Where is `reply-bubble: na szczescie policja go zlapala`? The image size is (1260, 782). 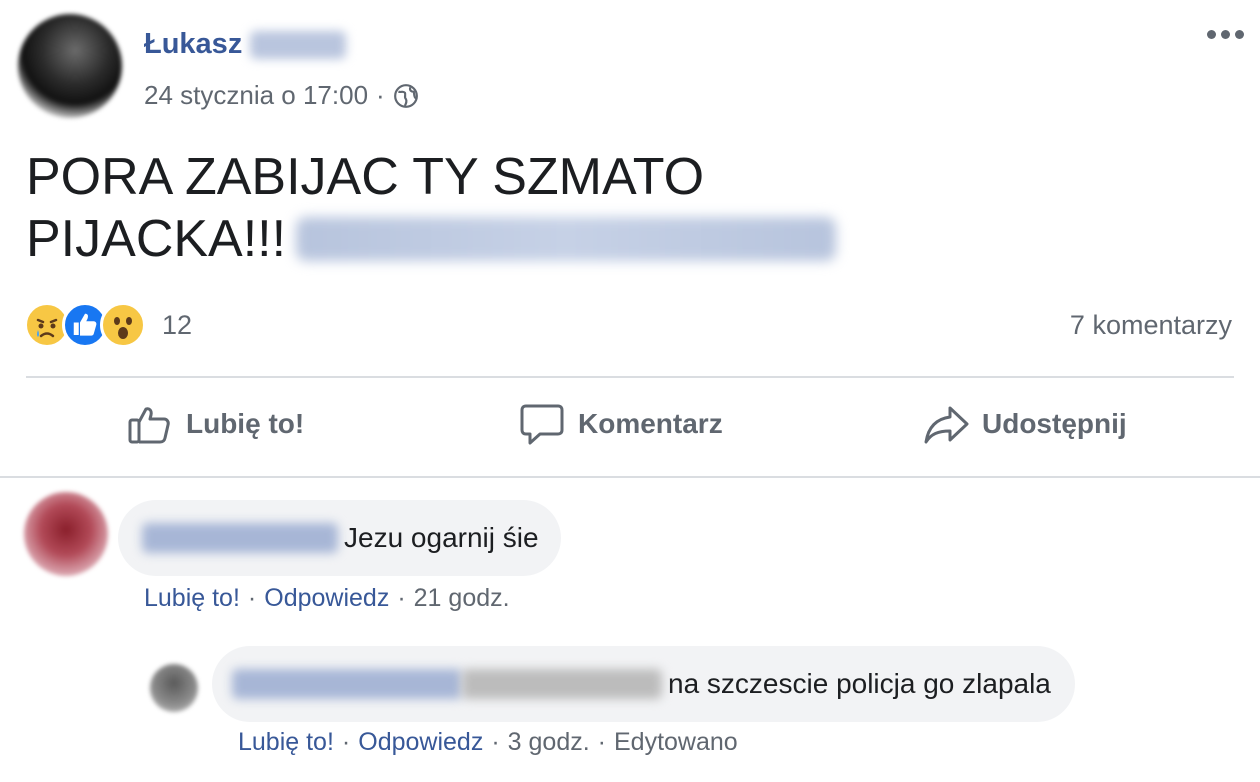 reply-bubble: na szczescie policja go zlapala is located at coordinates (643, 684).